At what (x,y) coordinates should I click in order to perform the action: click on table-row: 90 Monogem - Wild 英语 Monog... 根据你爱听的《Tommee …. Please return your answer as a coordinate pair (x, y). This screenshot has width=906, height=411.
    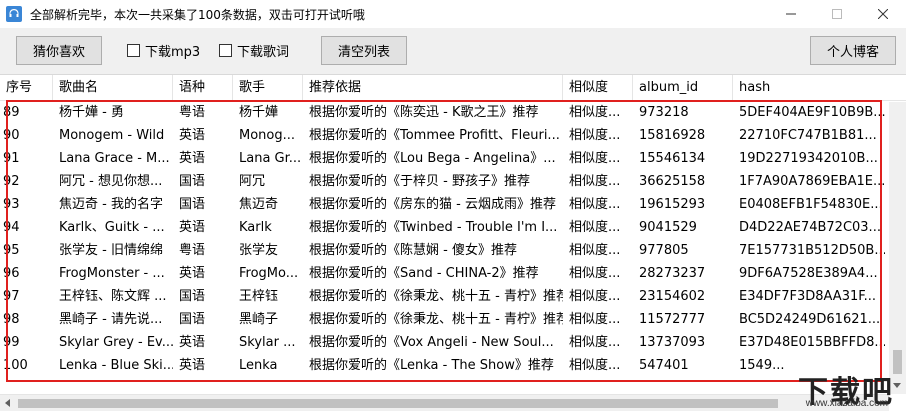
    Looking at the image, I should click on (442, 135).